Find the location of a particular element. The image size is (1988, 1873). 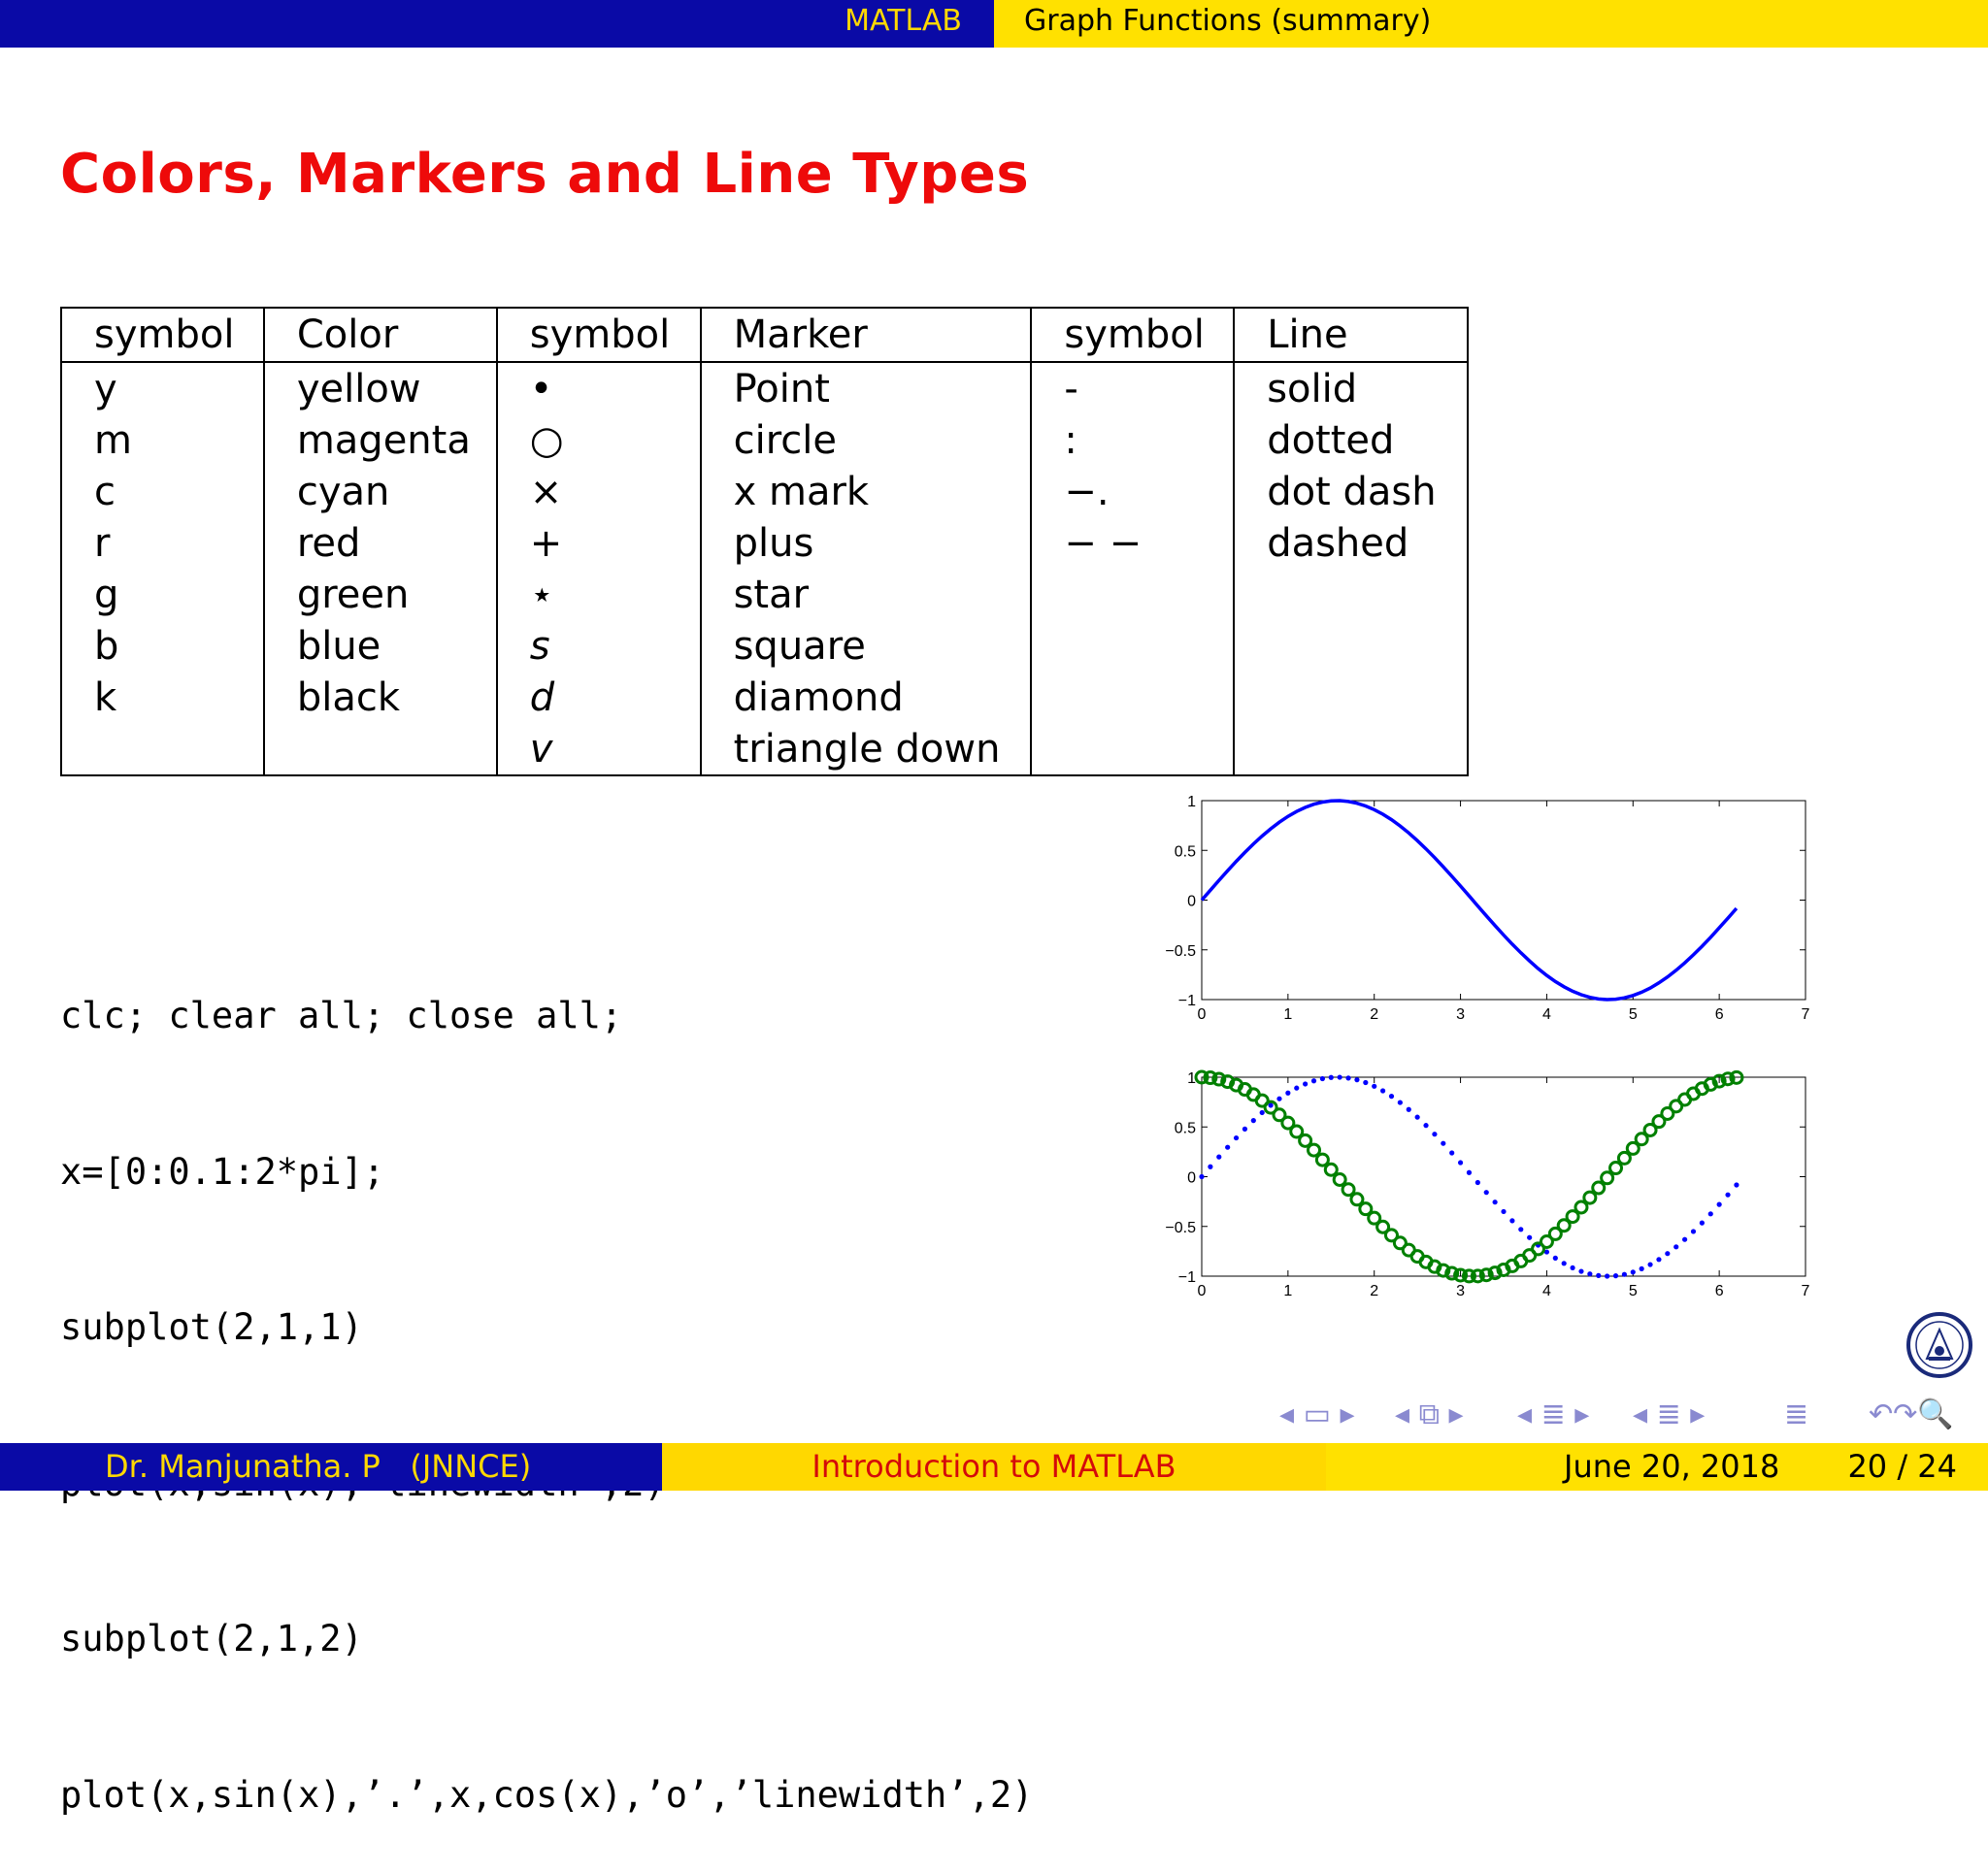

table-cell: dotted is located at coordinates (1351, 440).